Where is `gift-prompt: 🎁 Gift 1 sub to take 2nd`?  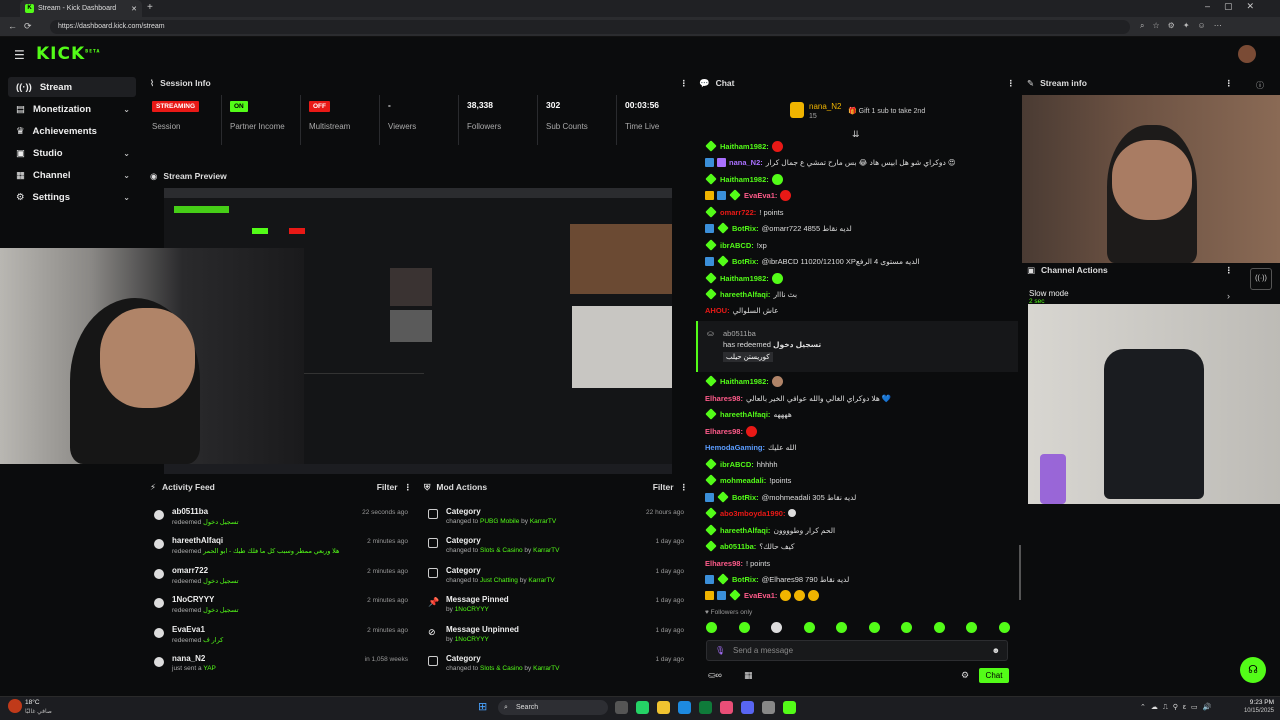
gift-prompt: 🎁 Gift 1 sub to take 2nd is located at coordinates (886, 111).